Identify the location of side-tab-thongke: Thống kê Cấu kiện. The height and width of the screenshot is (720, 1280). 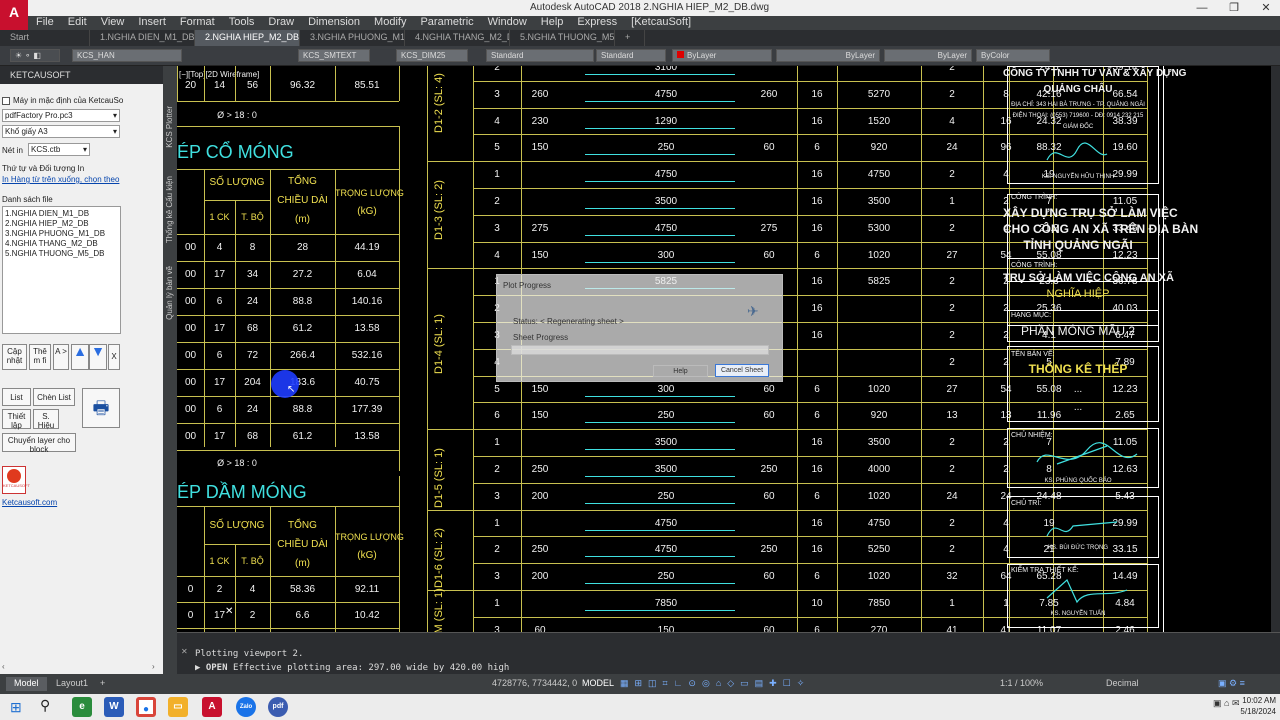
(169, 209).